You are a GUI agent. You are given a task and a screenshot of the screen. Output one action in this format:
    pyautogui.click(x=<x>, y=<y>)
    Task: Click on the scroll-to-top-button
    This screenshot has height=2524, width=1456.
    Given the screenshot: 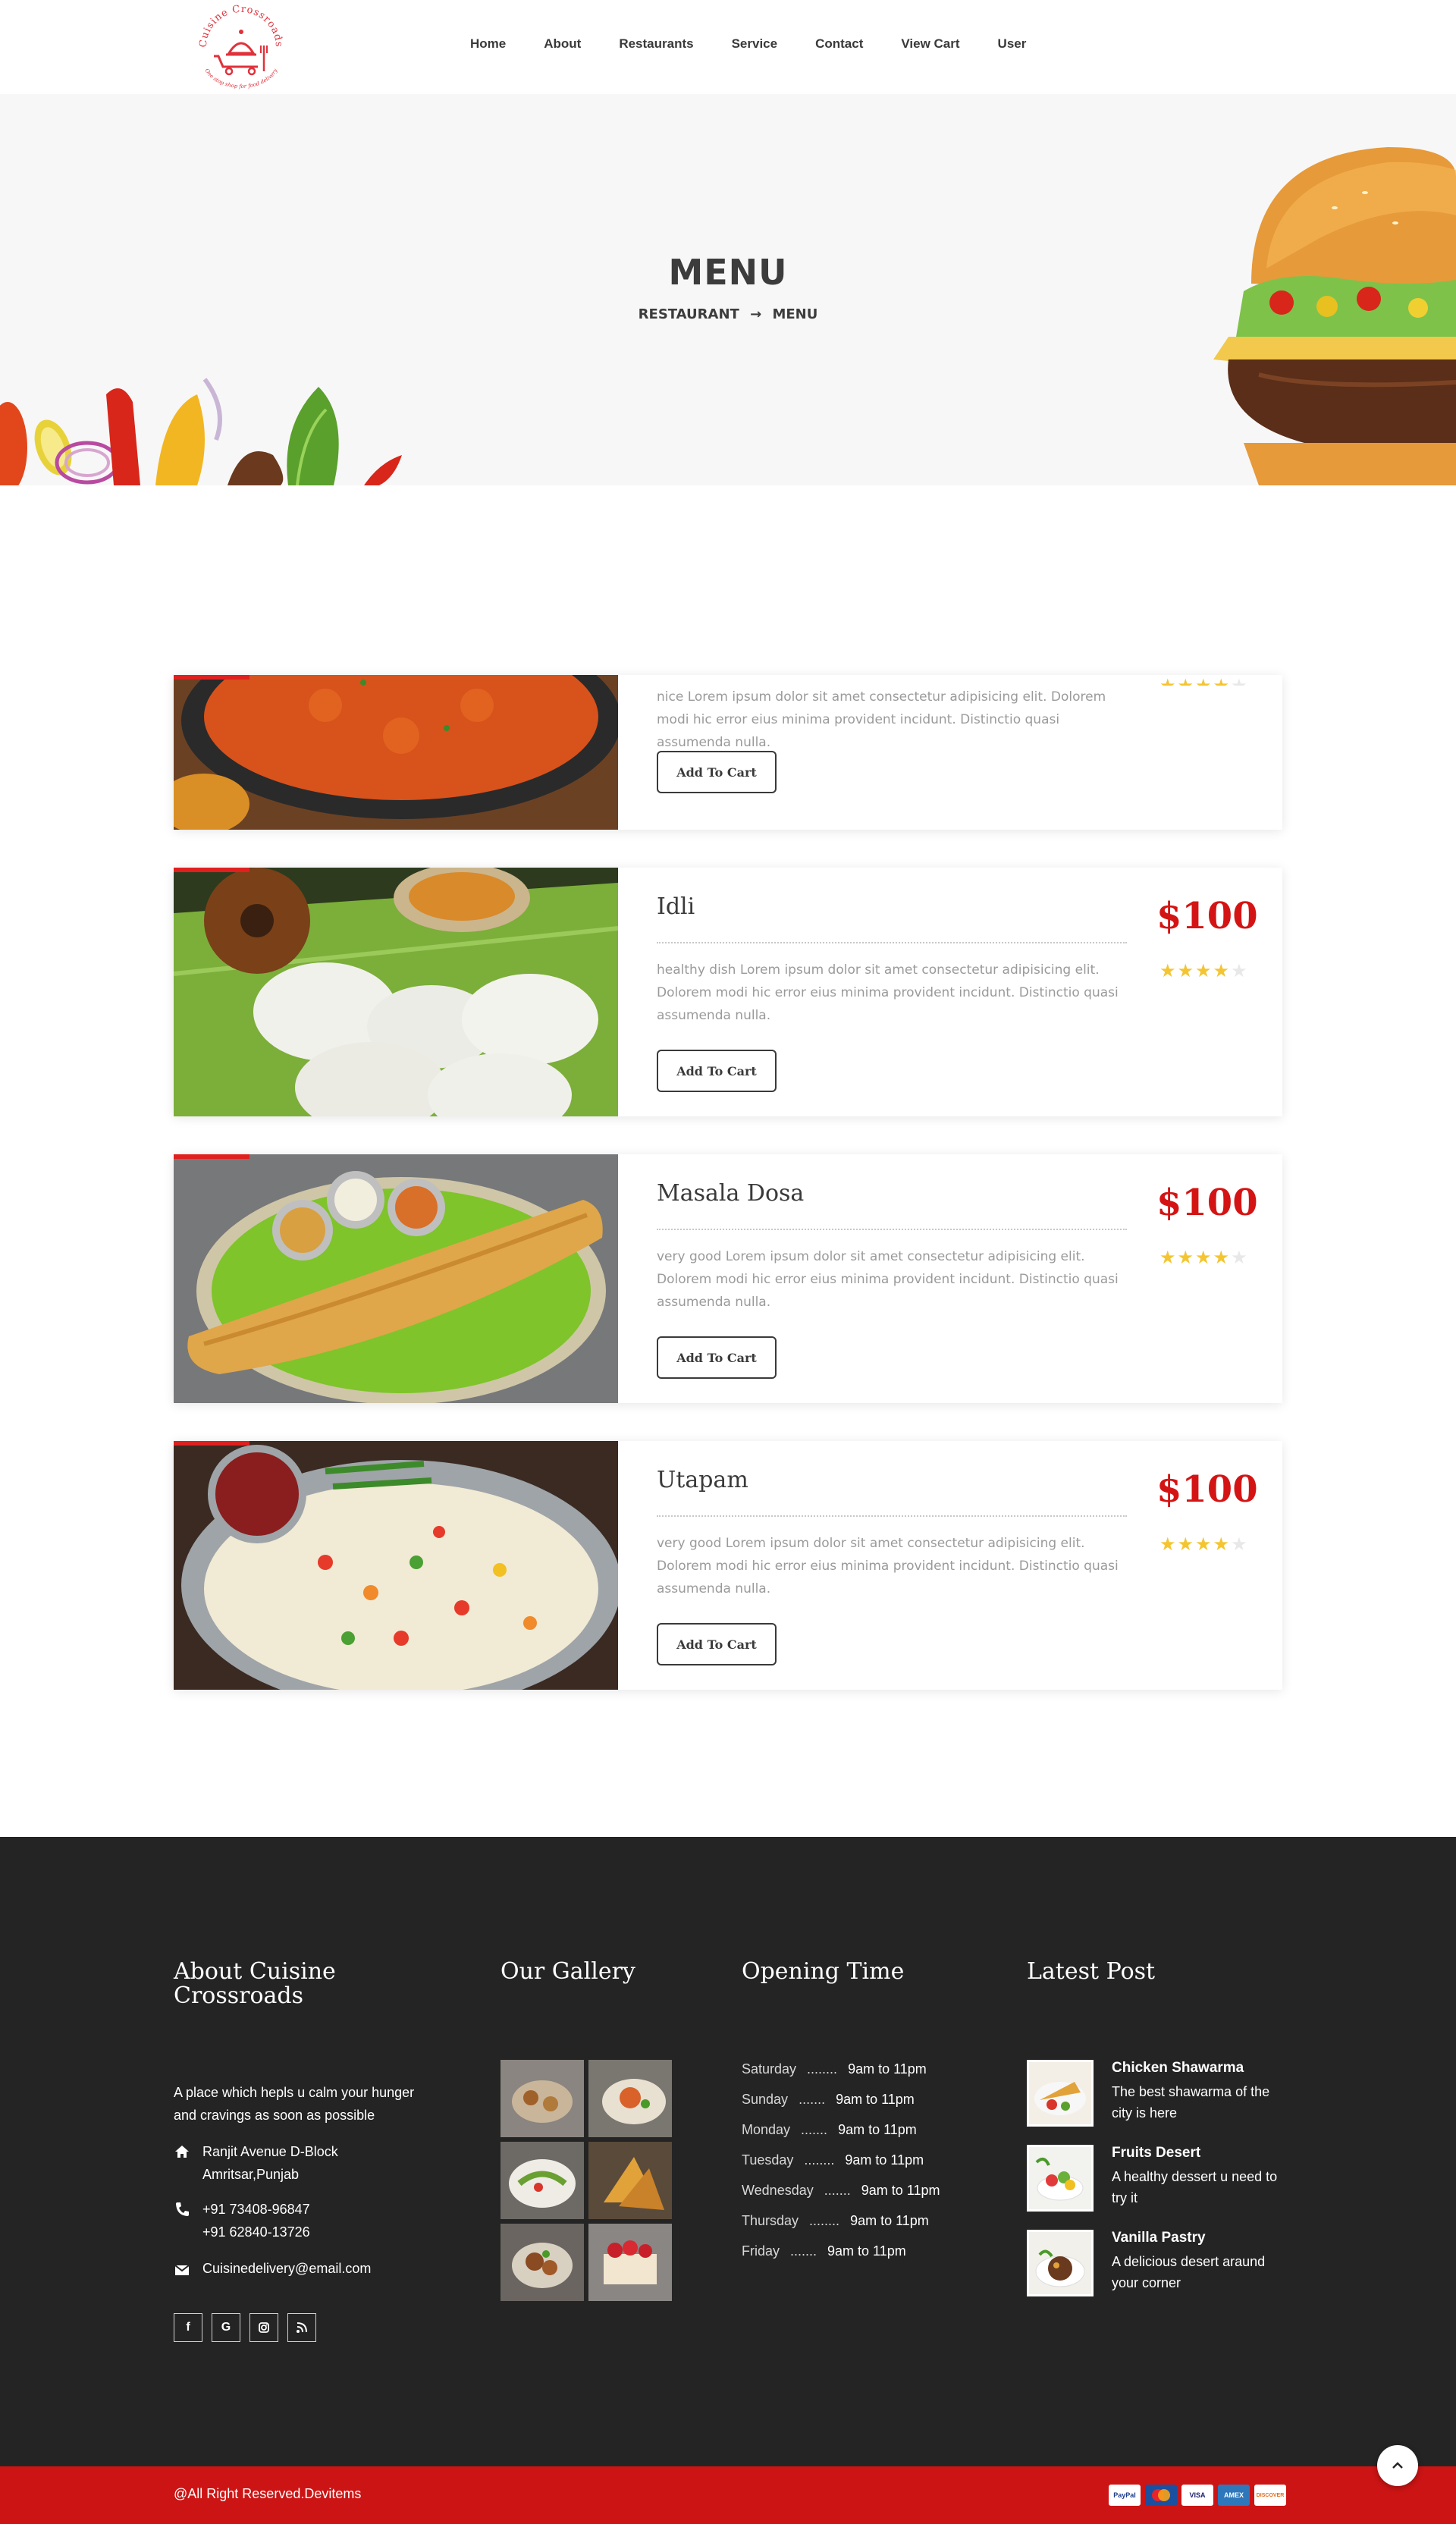 What is the action you would take?
    pyautogui.click(x=1397, y=2465)
    